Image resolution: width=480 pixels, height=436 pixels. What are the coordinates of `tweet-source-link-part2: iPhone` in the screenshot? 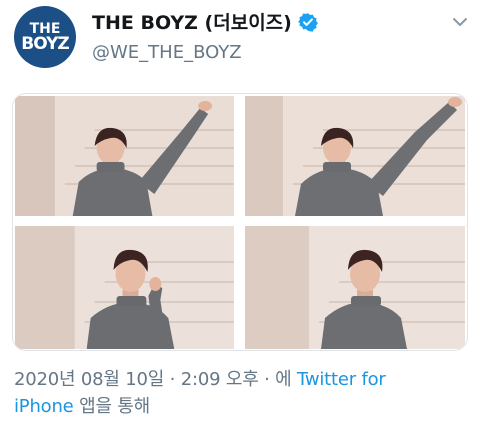 It's located at (44, 406).